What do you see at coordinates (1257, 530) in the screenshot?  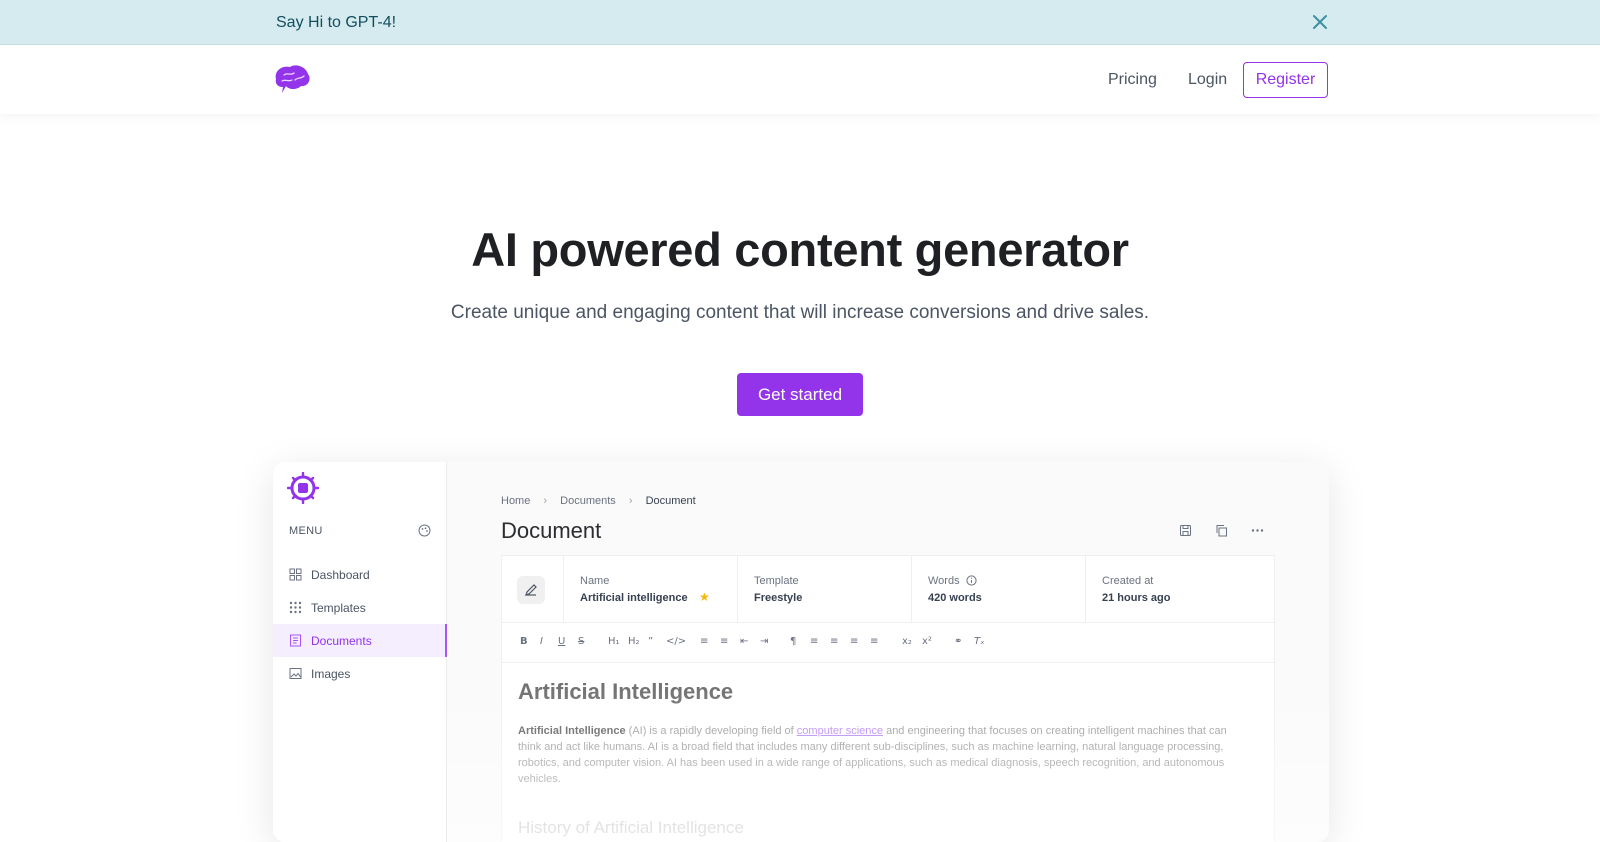 I see `more-options-icon` at bounding box center [1257, 530].